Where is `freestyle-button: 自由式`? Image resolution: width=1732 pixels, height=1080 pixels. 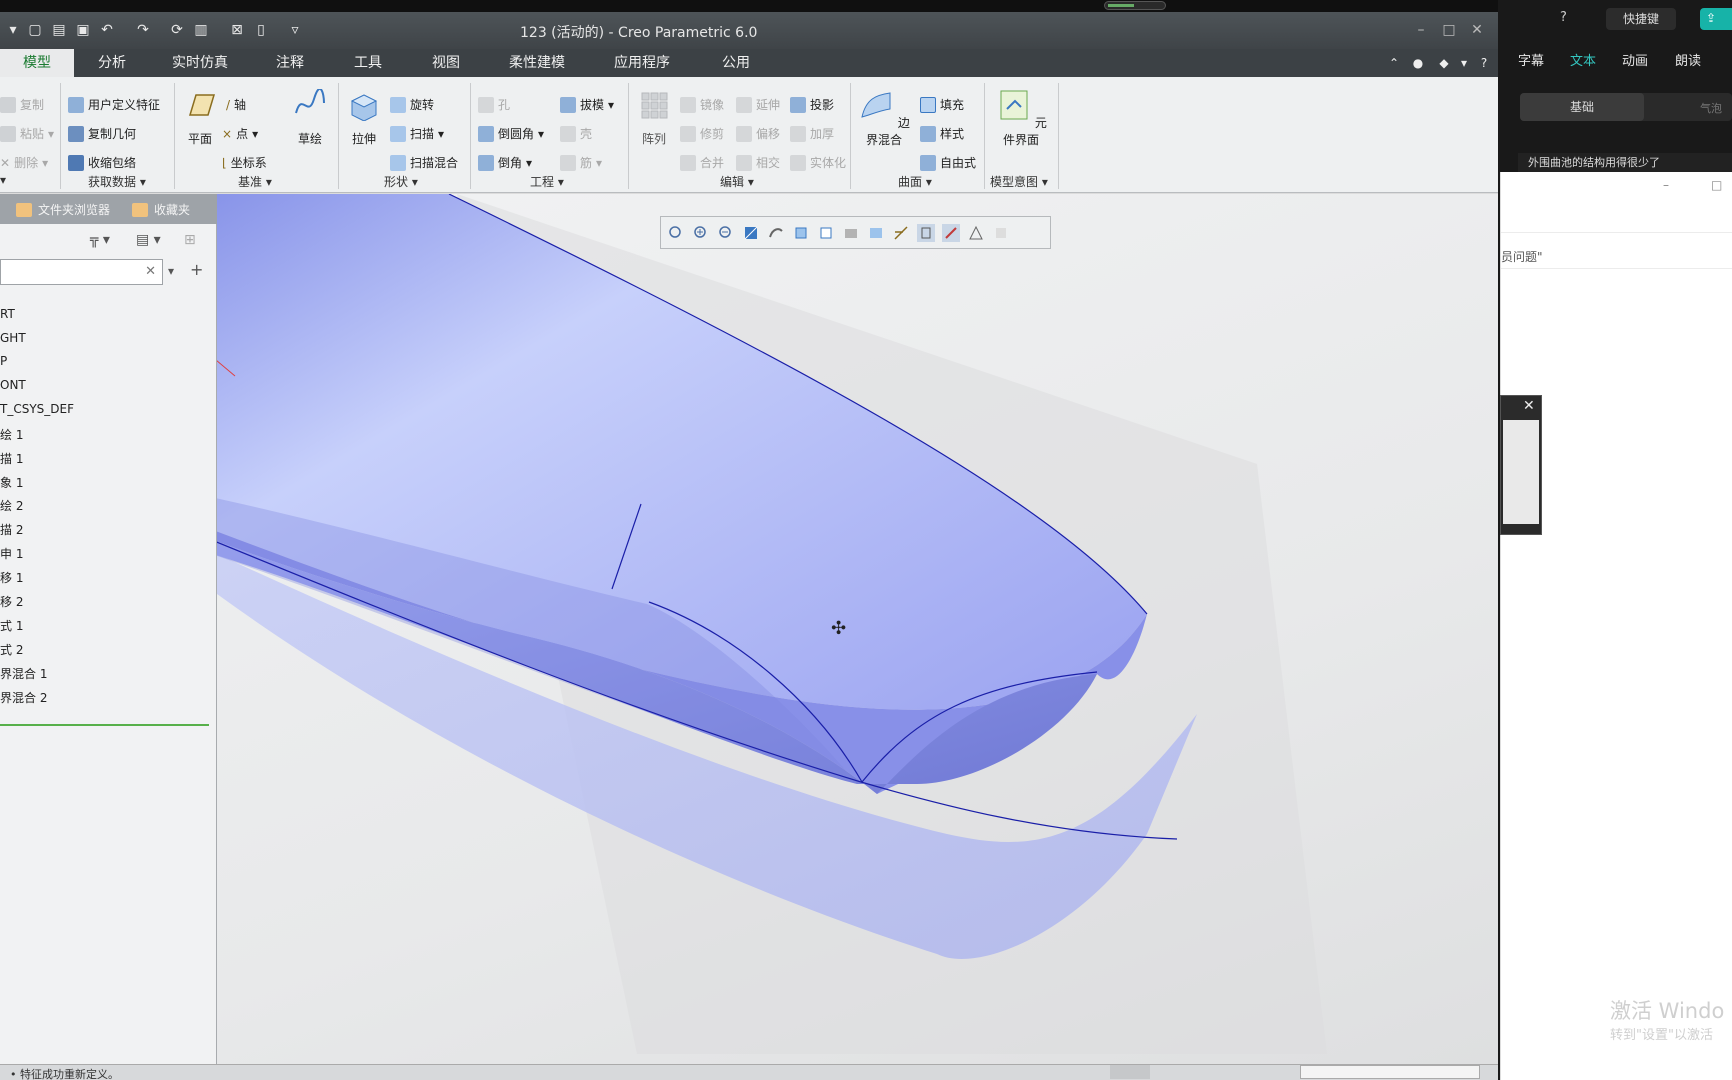 freestyle-button: 自由式 is located at coordinates (948, 162).